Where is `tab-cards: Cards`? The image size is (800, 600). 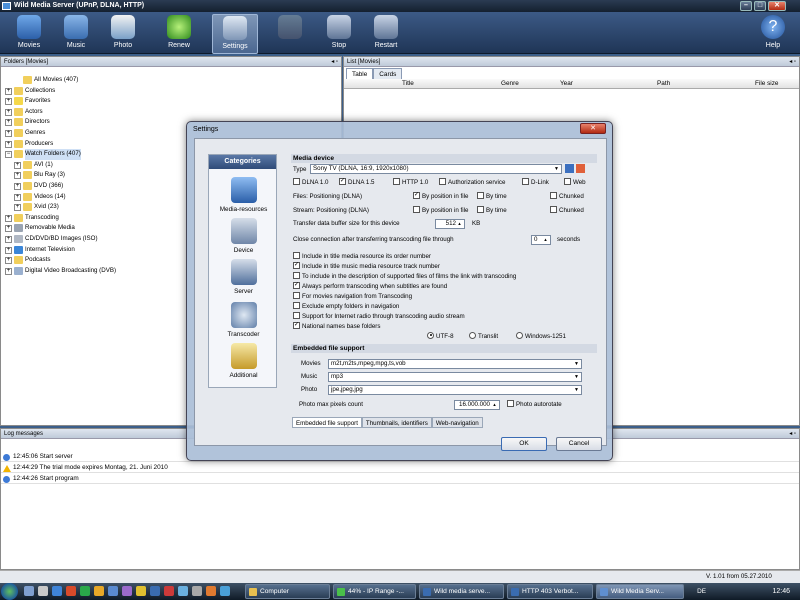
tab-cards: Cards is located at coordinates (388, 73).